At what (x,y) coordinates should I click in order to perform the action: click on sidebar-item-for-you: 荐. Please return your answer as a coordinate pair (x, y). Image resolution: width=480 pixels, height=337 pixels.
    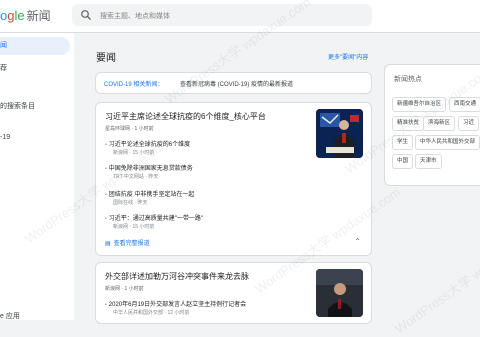
    Looking at the image, I should click on (3, 68).